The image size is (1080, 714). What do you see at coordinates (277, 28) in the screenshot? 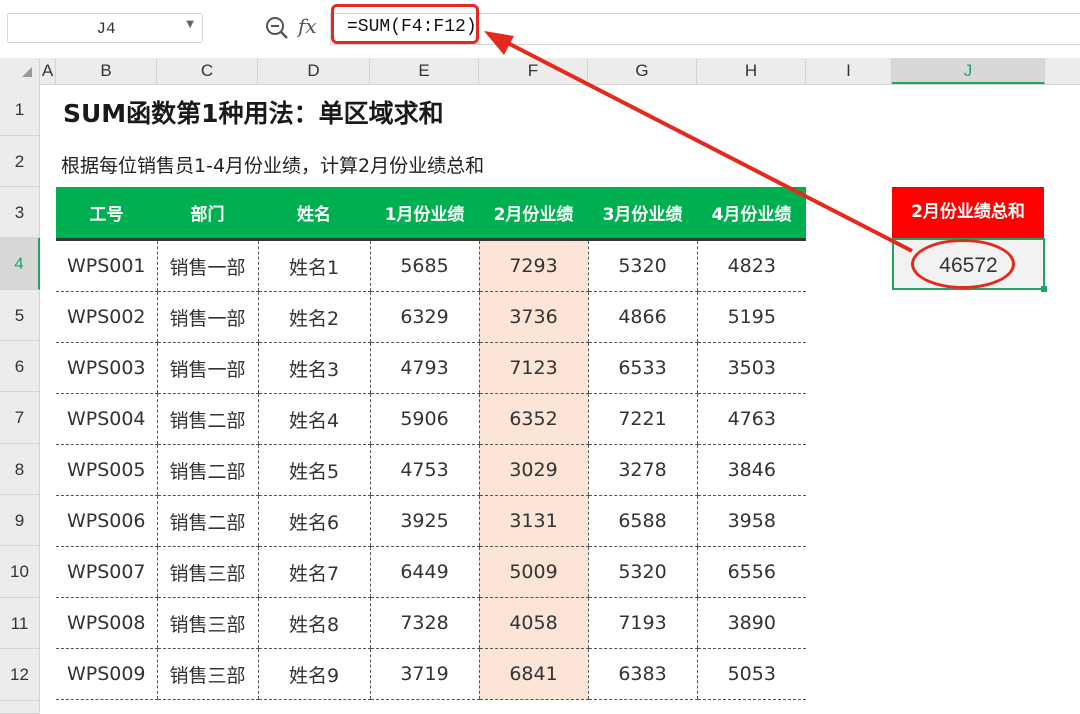
I see `zoom-function-icon` at bounding box center [277, 28].